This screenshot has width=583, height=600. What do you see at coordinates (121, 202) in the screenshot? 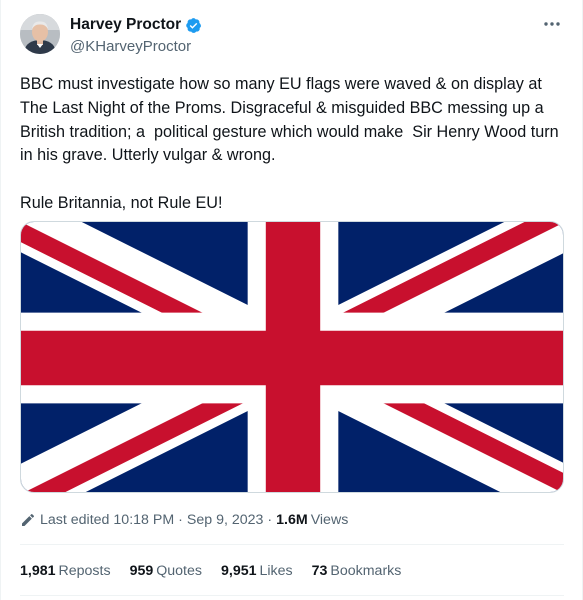
I see `tweet-paragraph: Rule Britannia, not Rule EU!` at bounding box center [121, 202].